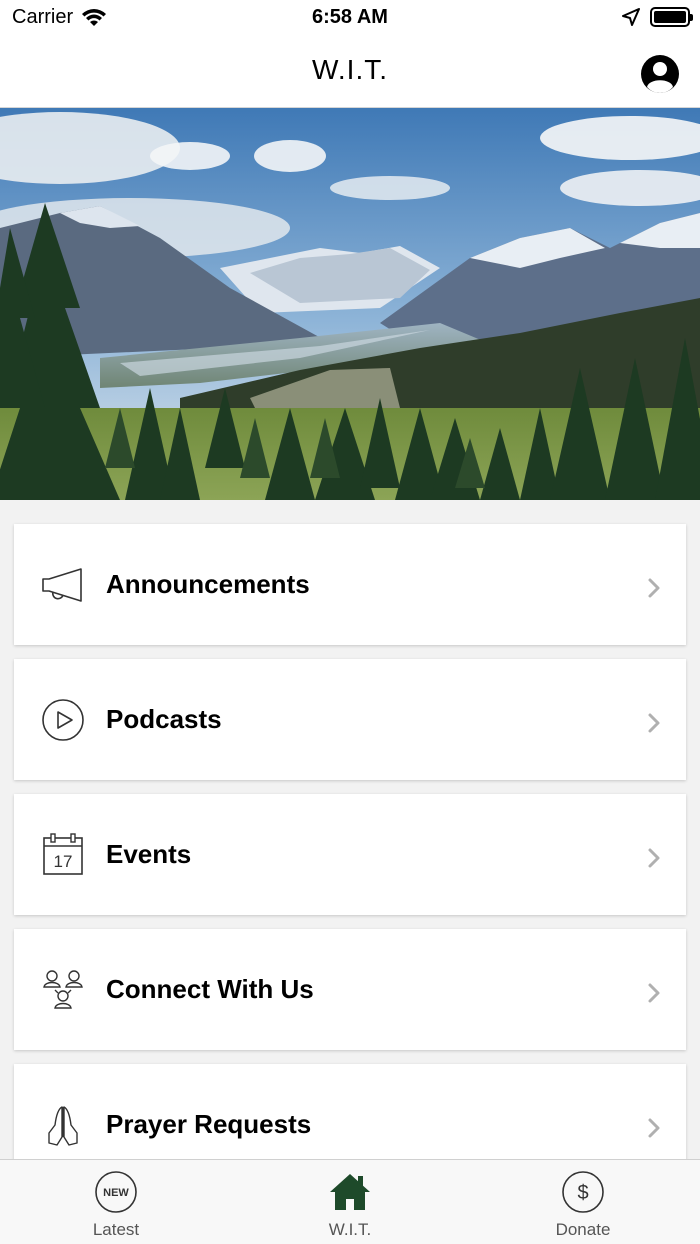 This screenshot has height=1244, width=700. What do you see at coordinates (63, 990) in the screenshot?
I see `people-group-icon` at bounding box center [63, 990].